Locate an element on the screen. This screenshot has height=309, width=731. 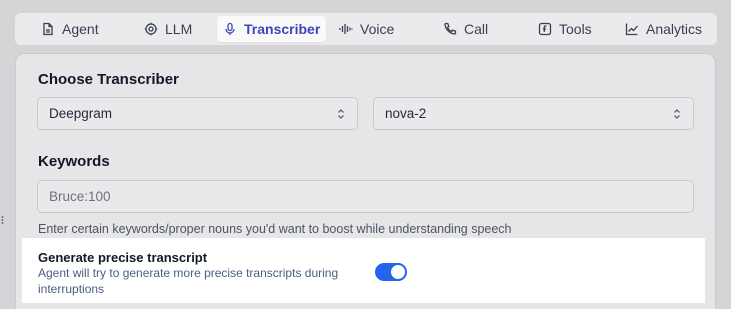
tab-llm: LLM is located at coordinates (168, 29).